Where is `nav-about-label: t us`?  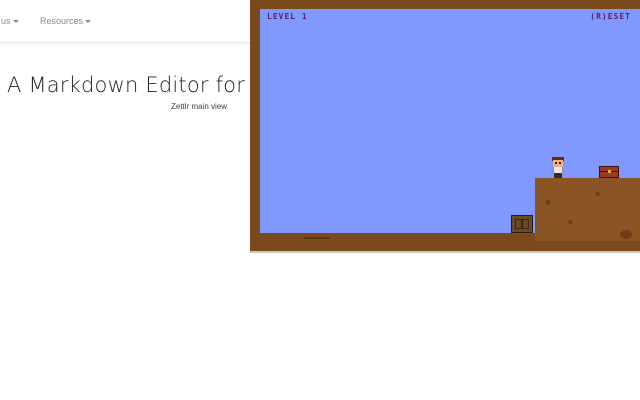
nav-about-label: t us is located at coordinates (5, 21).